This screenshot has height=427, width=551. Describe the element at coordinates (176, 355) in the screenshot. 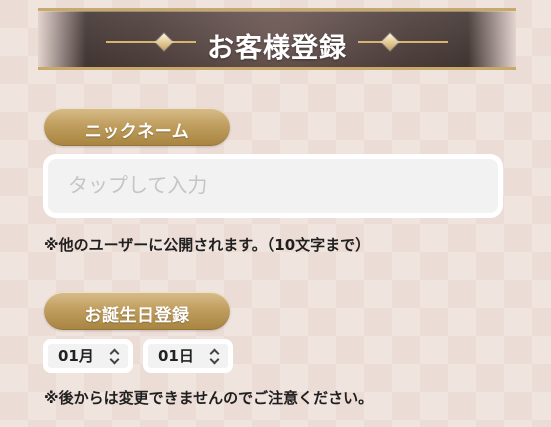

I see `birth-day-value: 01日` at that location.